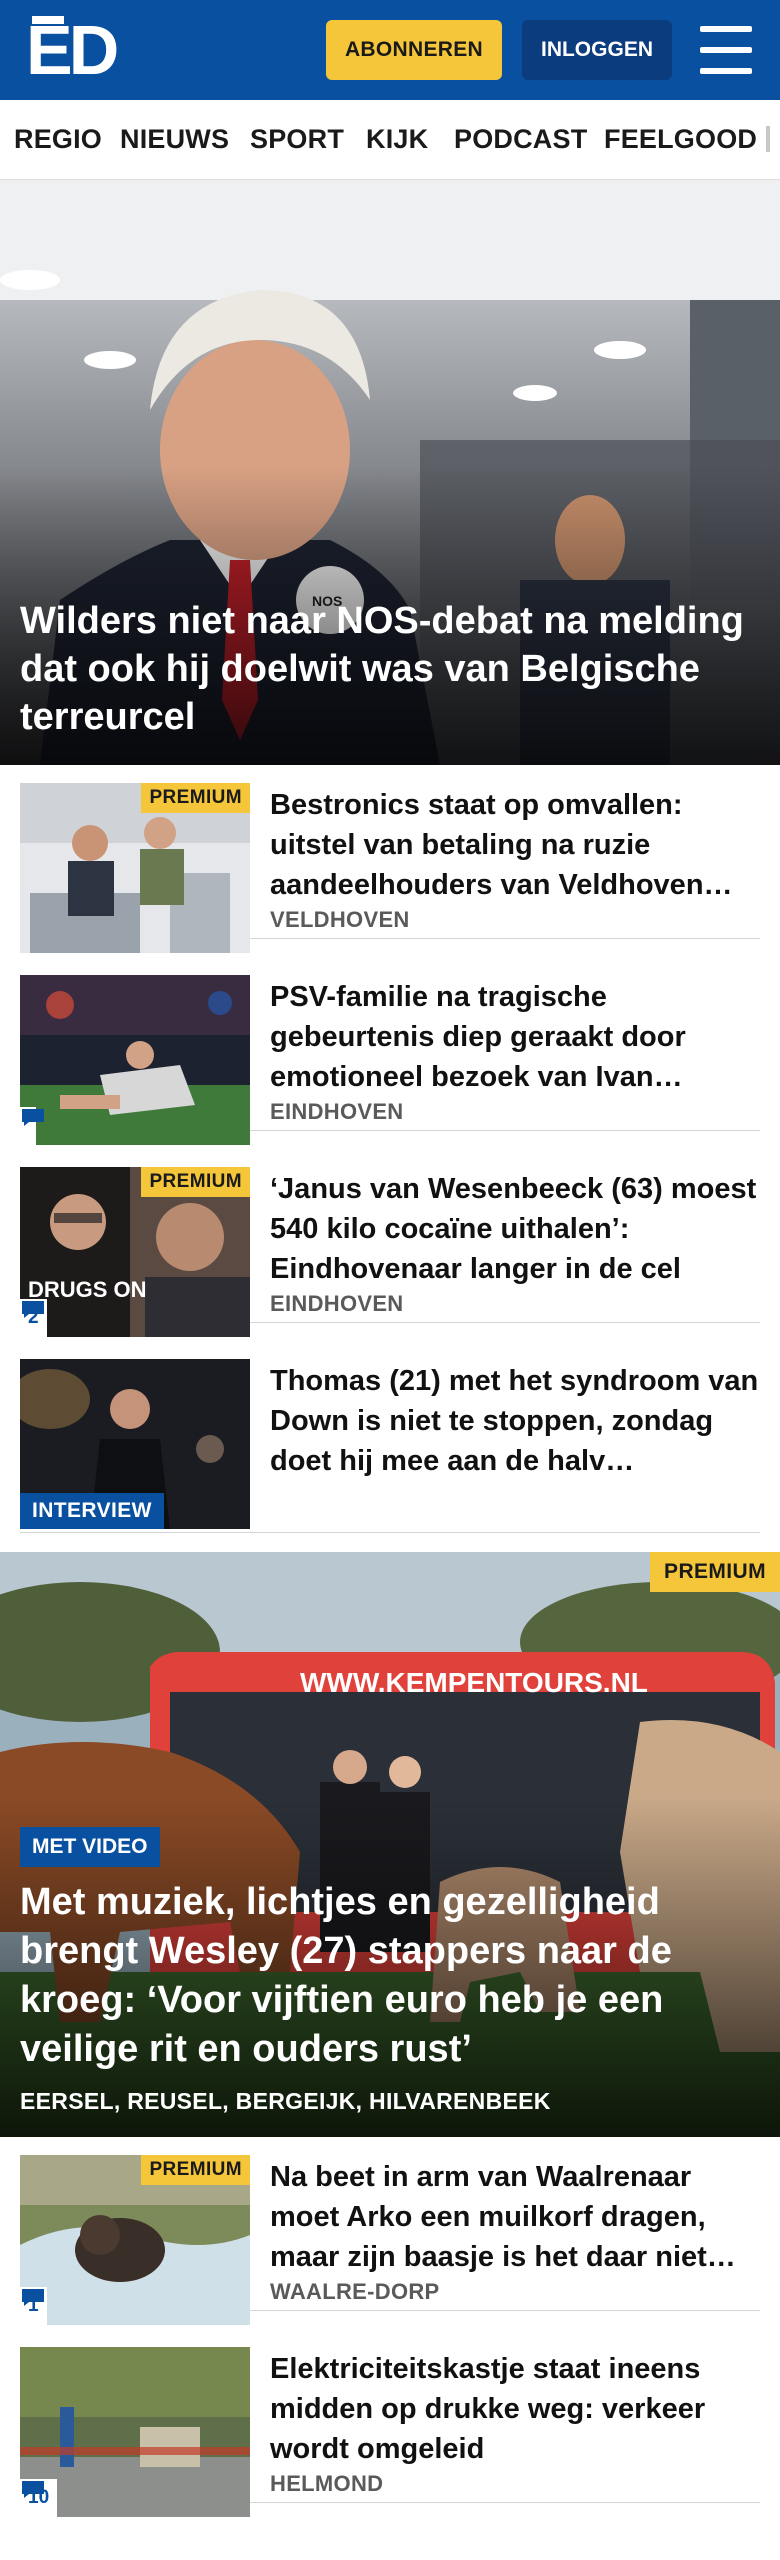 This screenshot has width=780, height=2560. I want to click on article-location: VELDHOVEN, so click(340, 919).